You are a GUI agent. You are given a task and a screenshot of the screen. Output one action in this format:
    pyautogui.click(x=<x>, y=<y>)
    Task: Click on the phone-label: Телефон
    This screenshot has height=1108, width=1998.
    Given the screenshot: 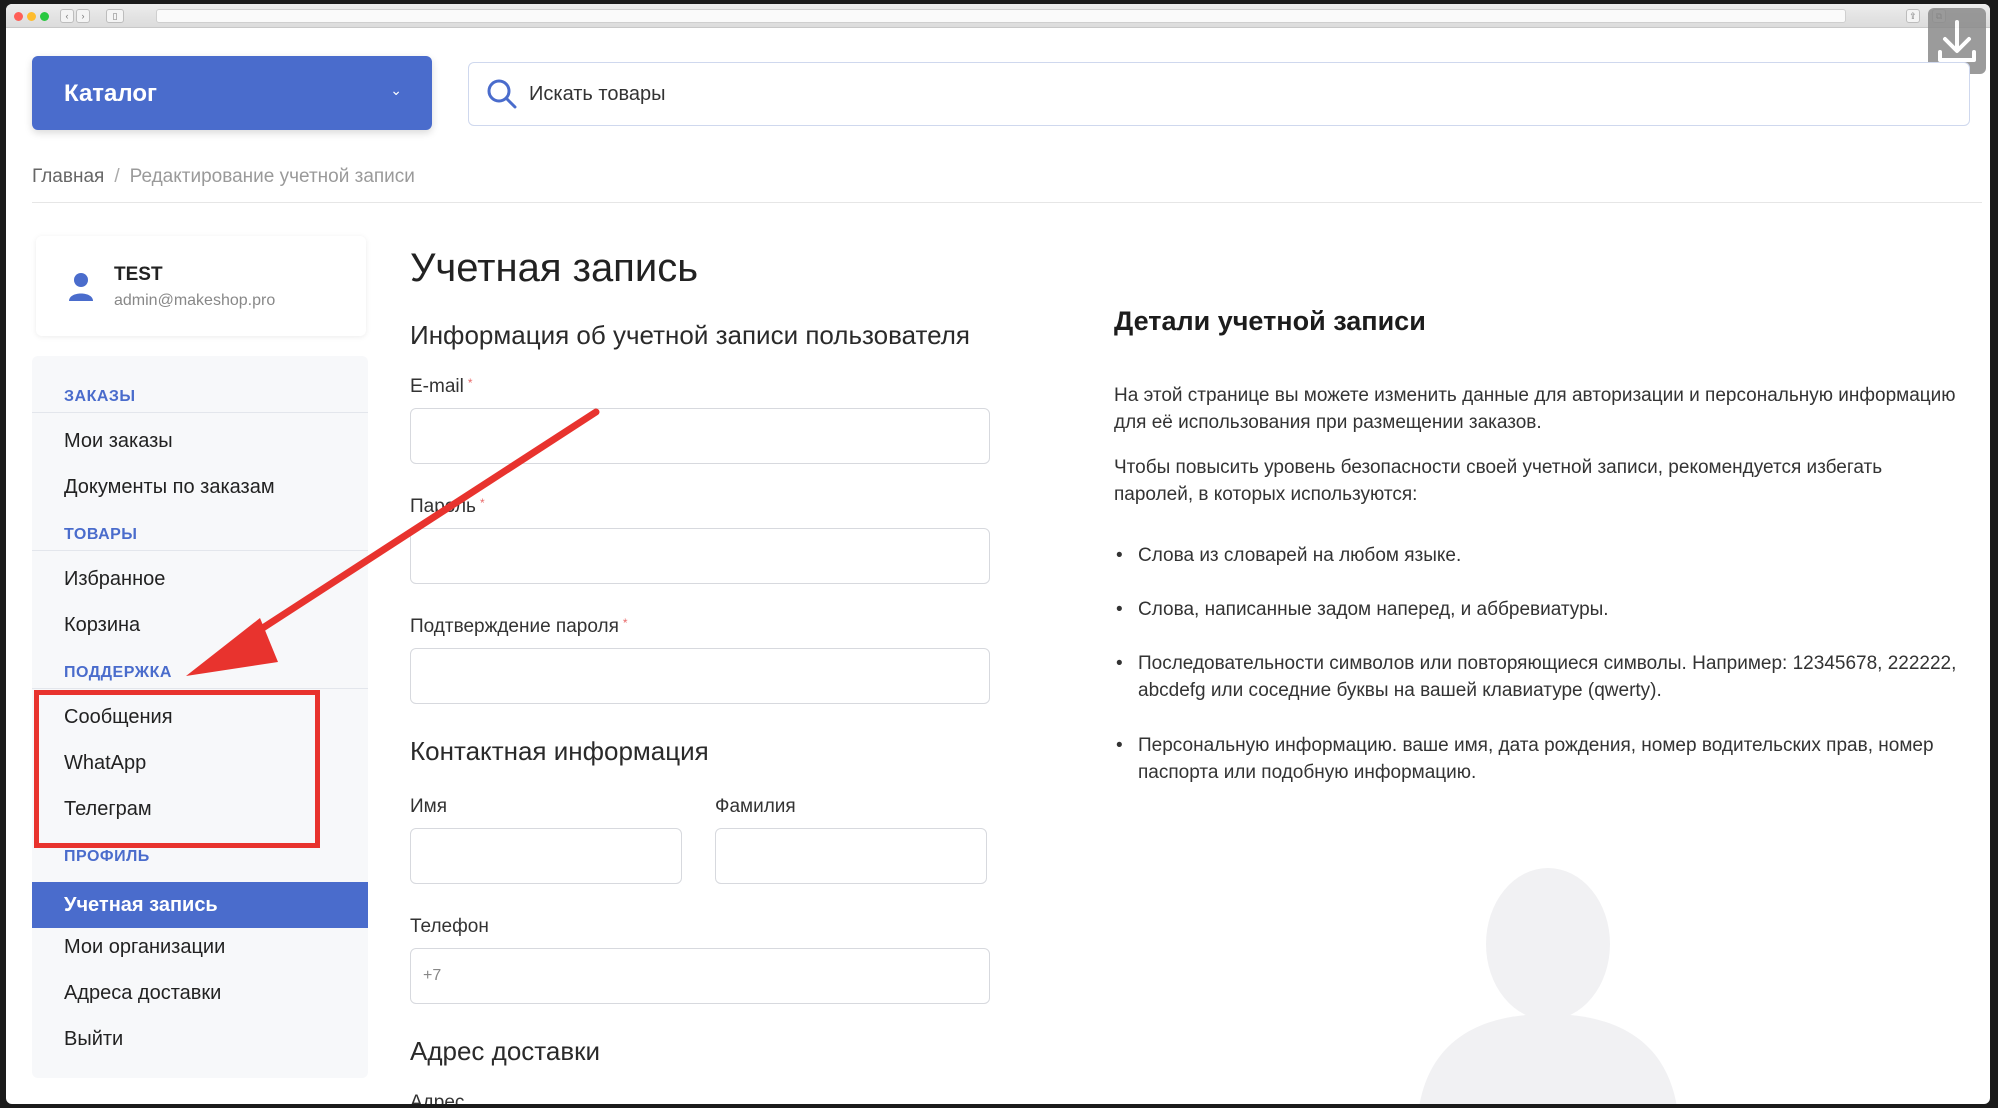 What is the action you would take?
    pyautogui.click(x=449, y=926)
    